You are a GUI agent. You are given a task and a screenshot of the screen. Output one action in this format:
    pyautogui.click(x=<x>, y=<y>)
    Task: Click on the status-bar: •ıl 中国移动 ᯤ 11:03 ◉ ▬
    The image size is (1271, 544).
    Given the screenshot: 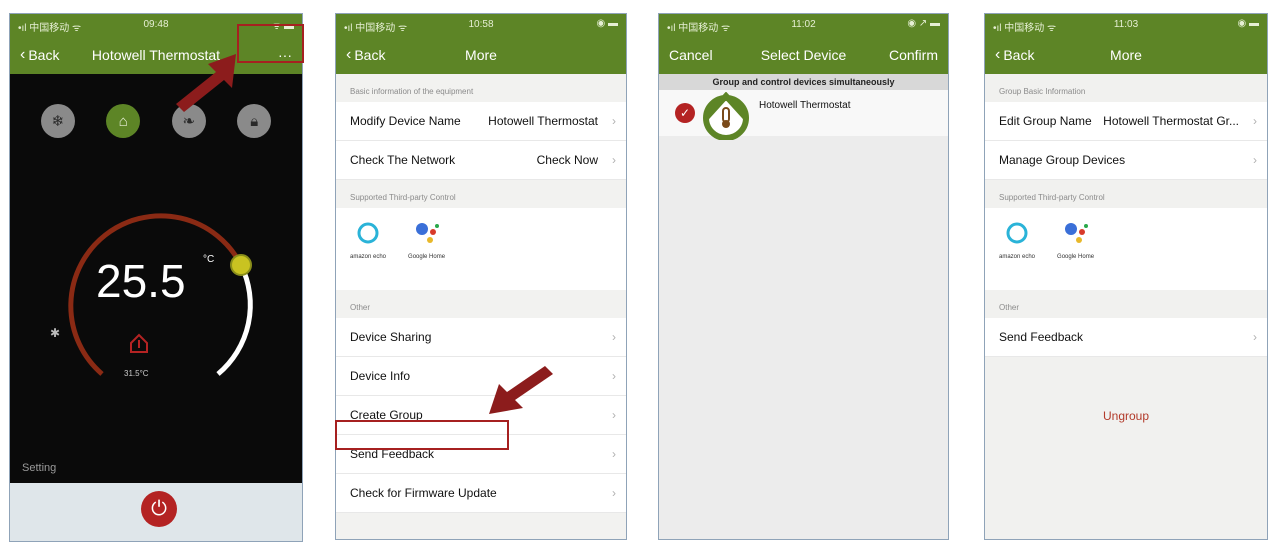 What is the action you would take?
    pyautogui.click(x=1126, y=25)
    